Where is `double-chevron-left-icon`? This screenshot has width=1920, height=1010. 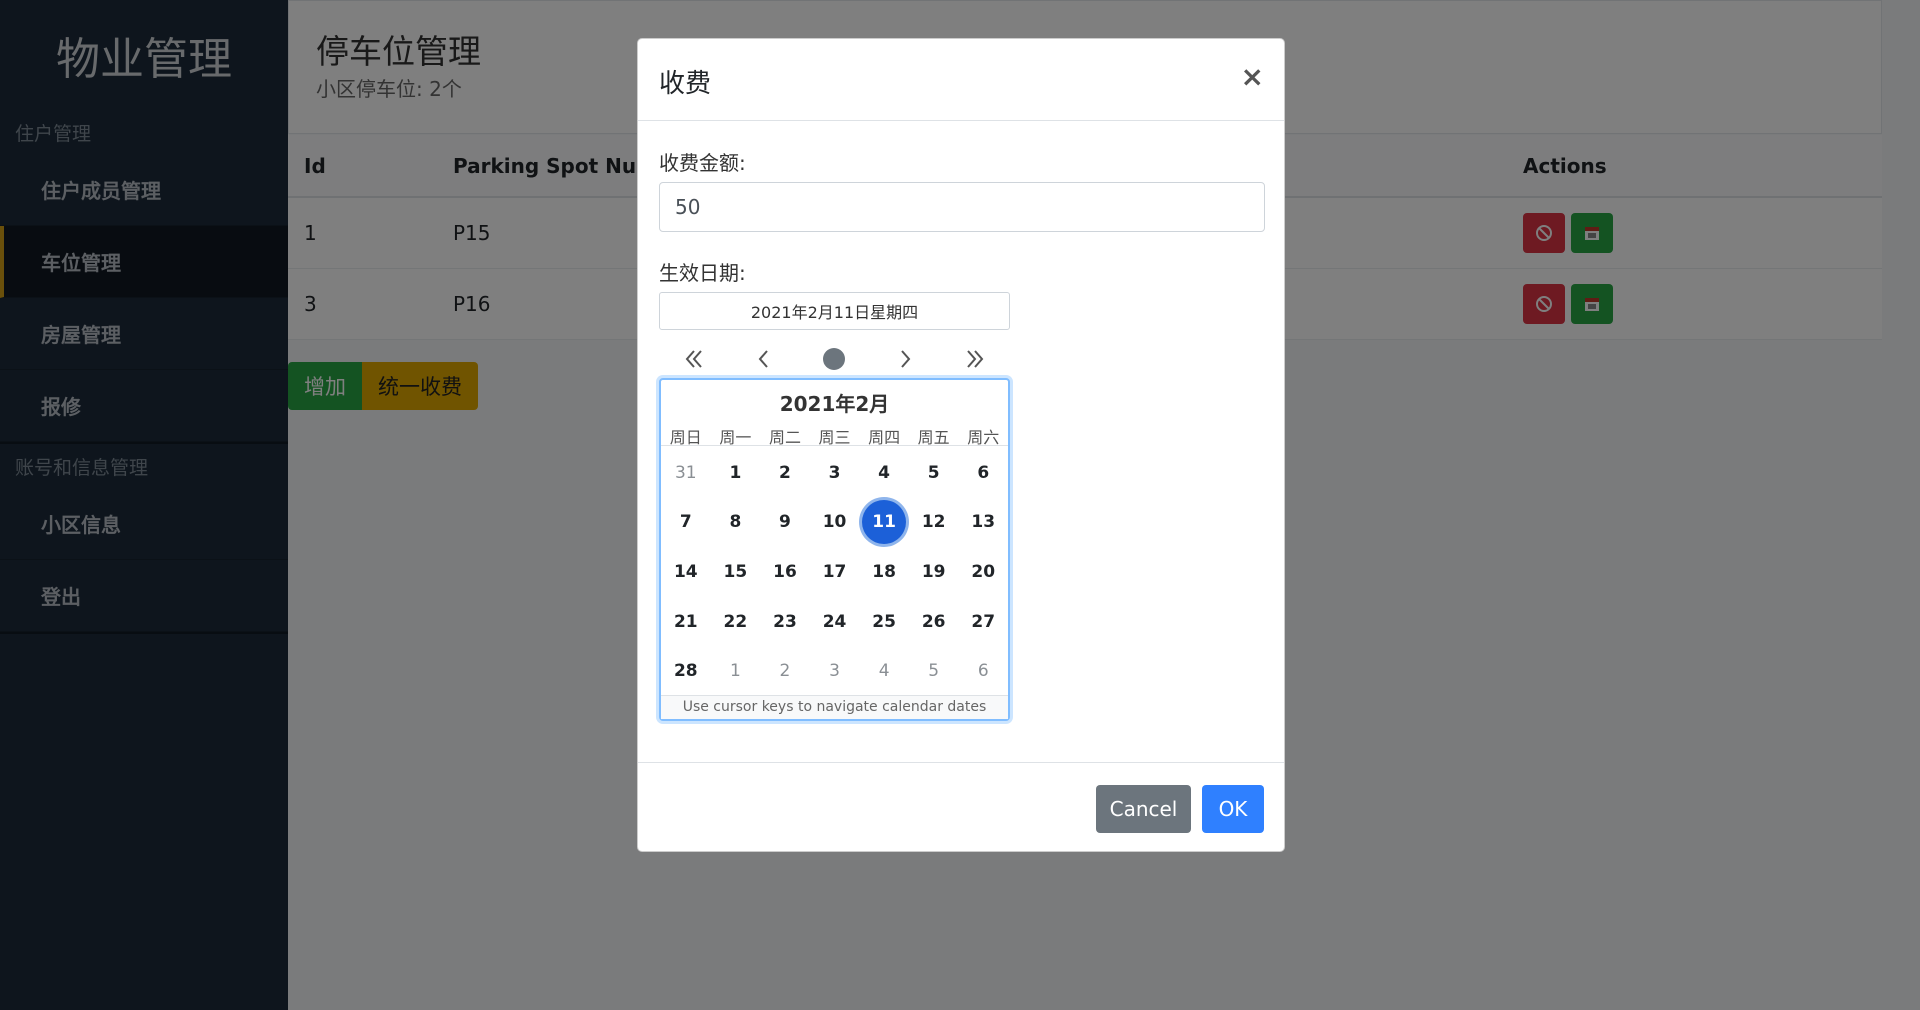
double-chevron-left-icon is located at coordinates (693, 359).